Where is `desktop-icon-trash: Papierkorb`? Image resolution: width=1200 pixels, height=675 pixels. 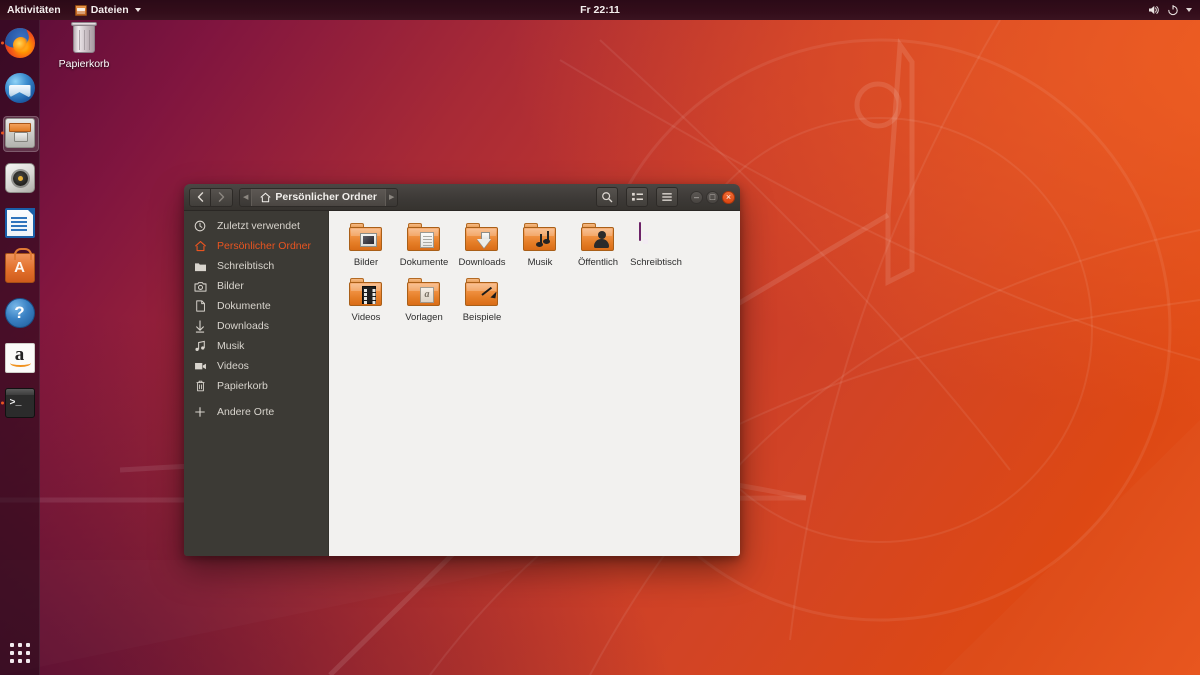
desktop-icon-trash: Papierkorb is located at coordinates (84, 46).